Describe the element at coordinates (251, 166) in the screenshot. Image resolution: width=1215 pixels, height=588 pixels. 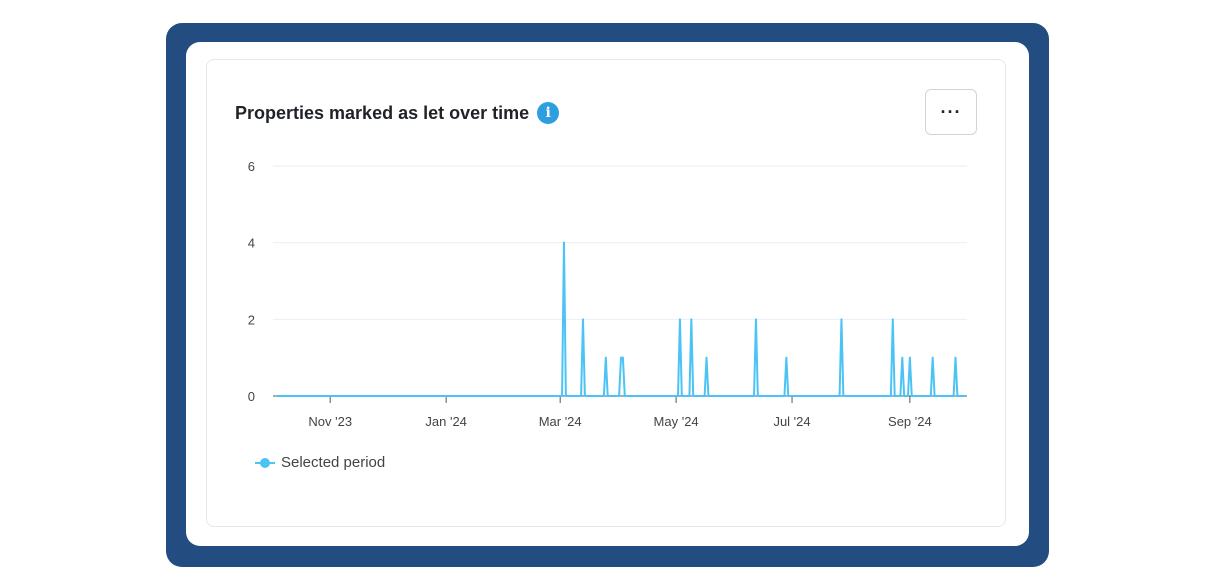
I see `y-tick-label: 6` at that location.